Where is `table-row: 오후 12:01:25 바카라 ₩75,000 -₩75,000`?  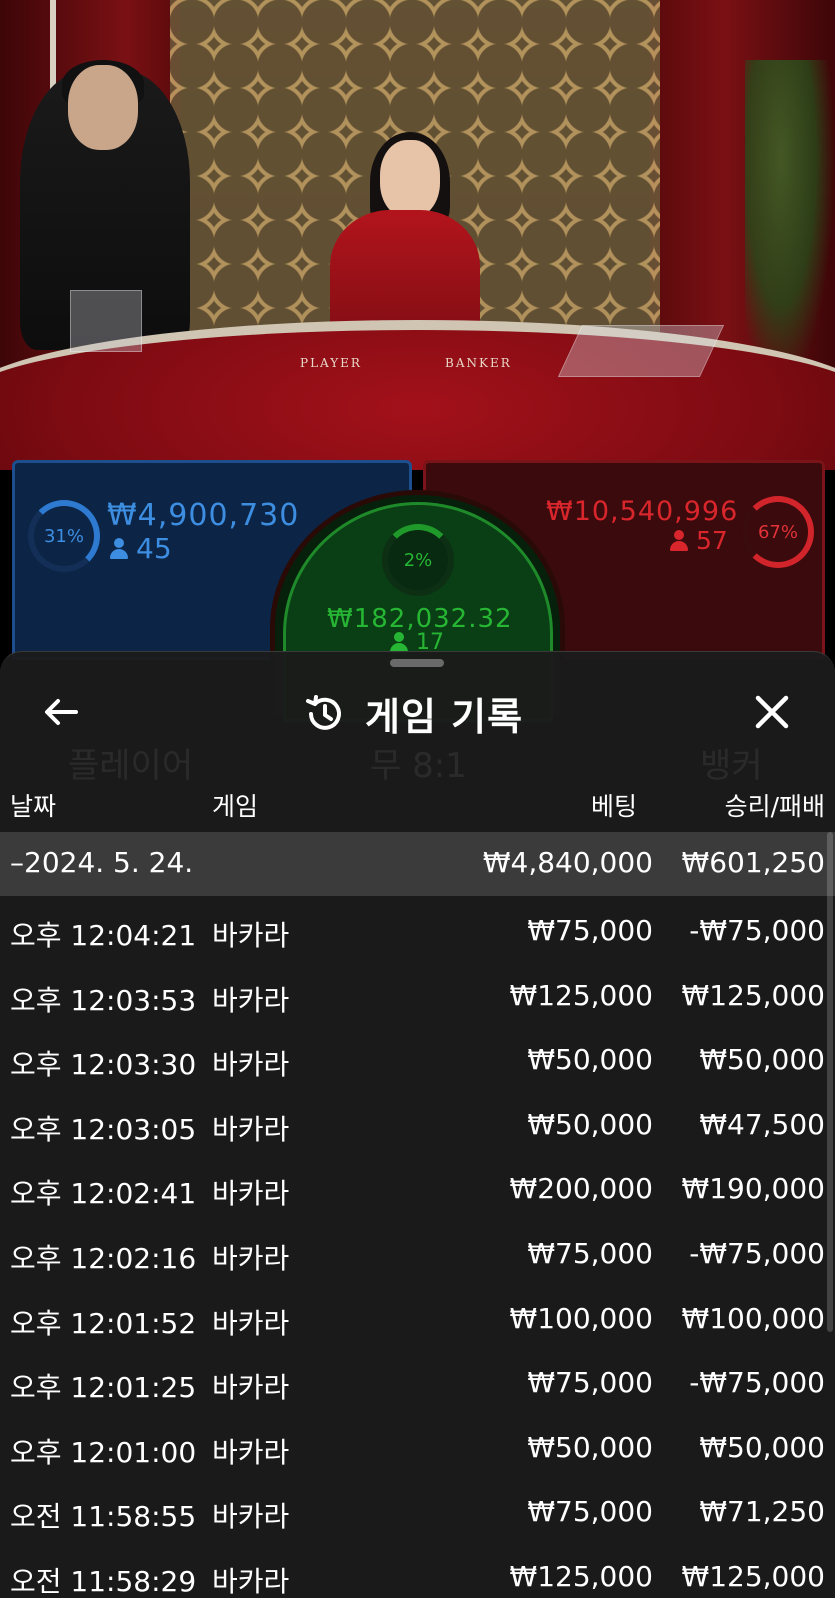
table-row: 오후 12:01:25 바카라 ₩75,000 -₩75,000 is located at coordinates (417, 1382).